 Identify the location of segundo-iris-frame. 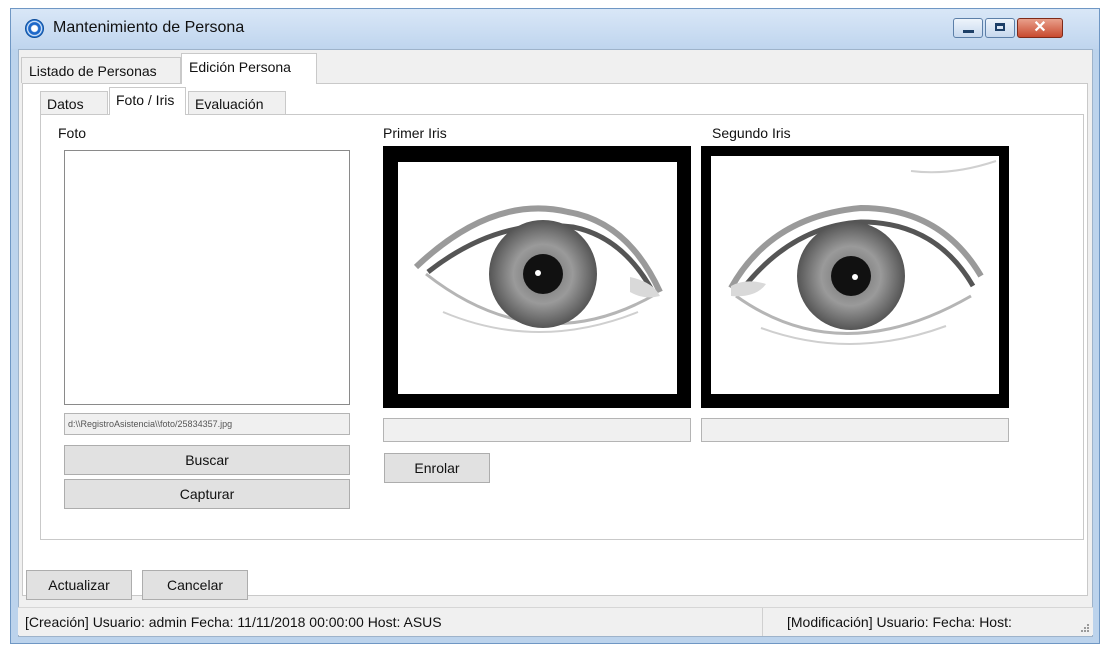
(855, 277).